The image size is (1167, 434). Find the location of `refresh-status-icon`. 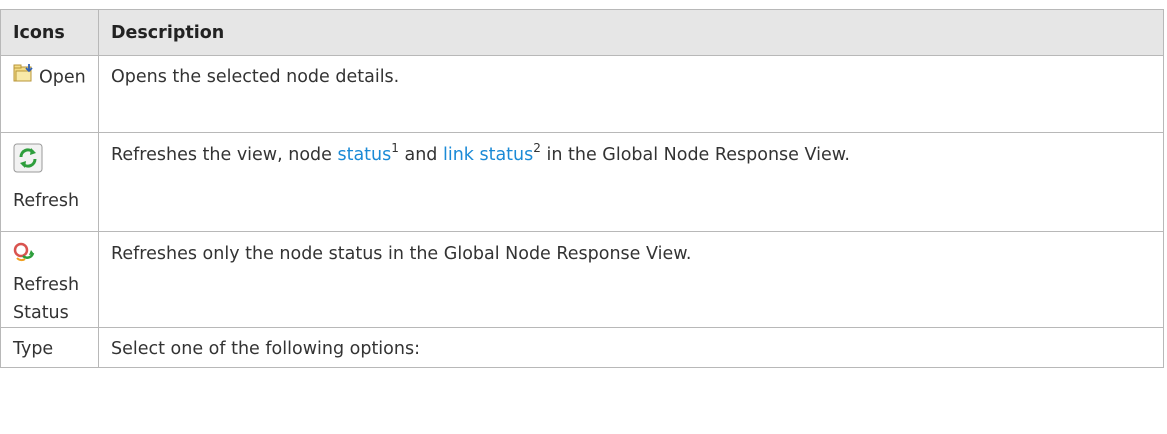

refresh-status-icon is located at coordinates (24, 255).